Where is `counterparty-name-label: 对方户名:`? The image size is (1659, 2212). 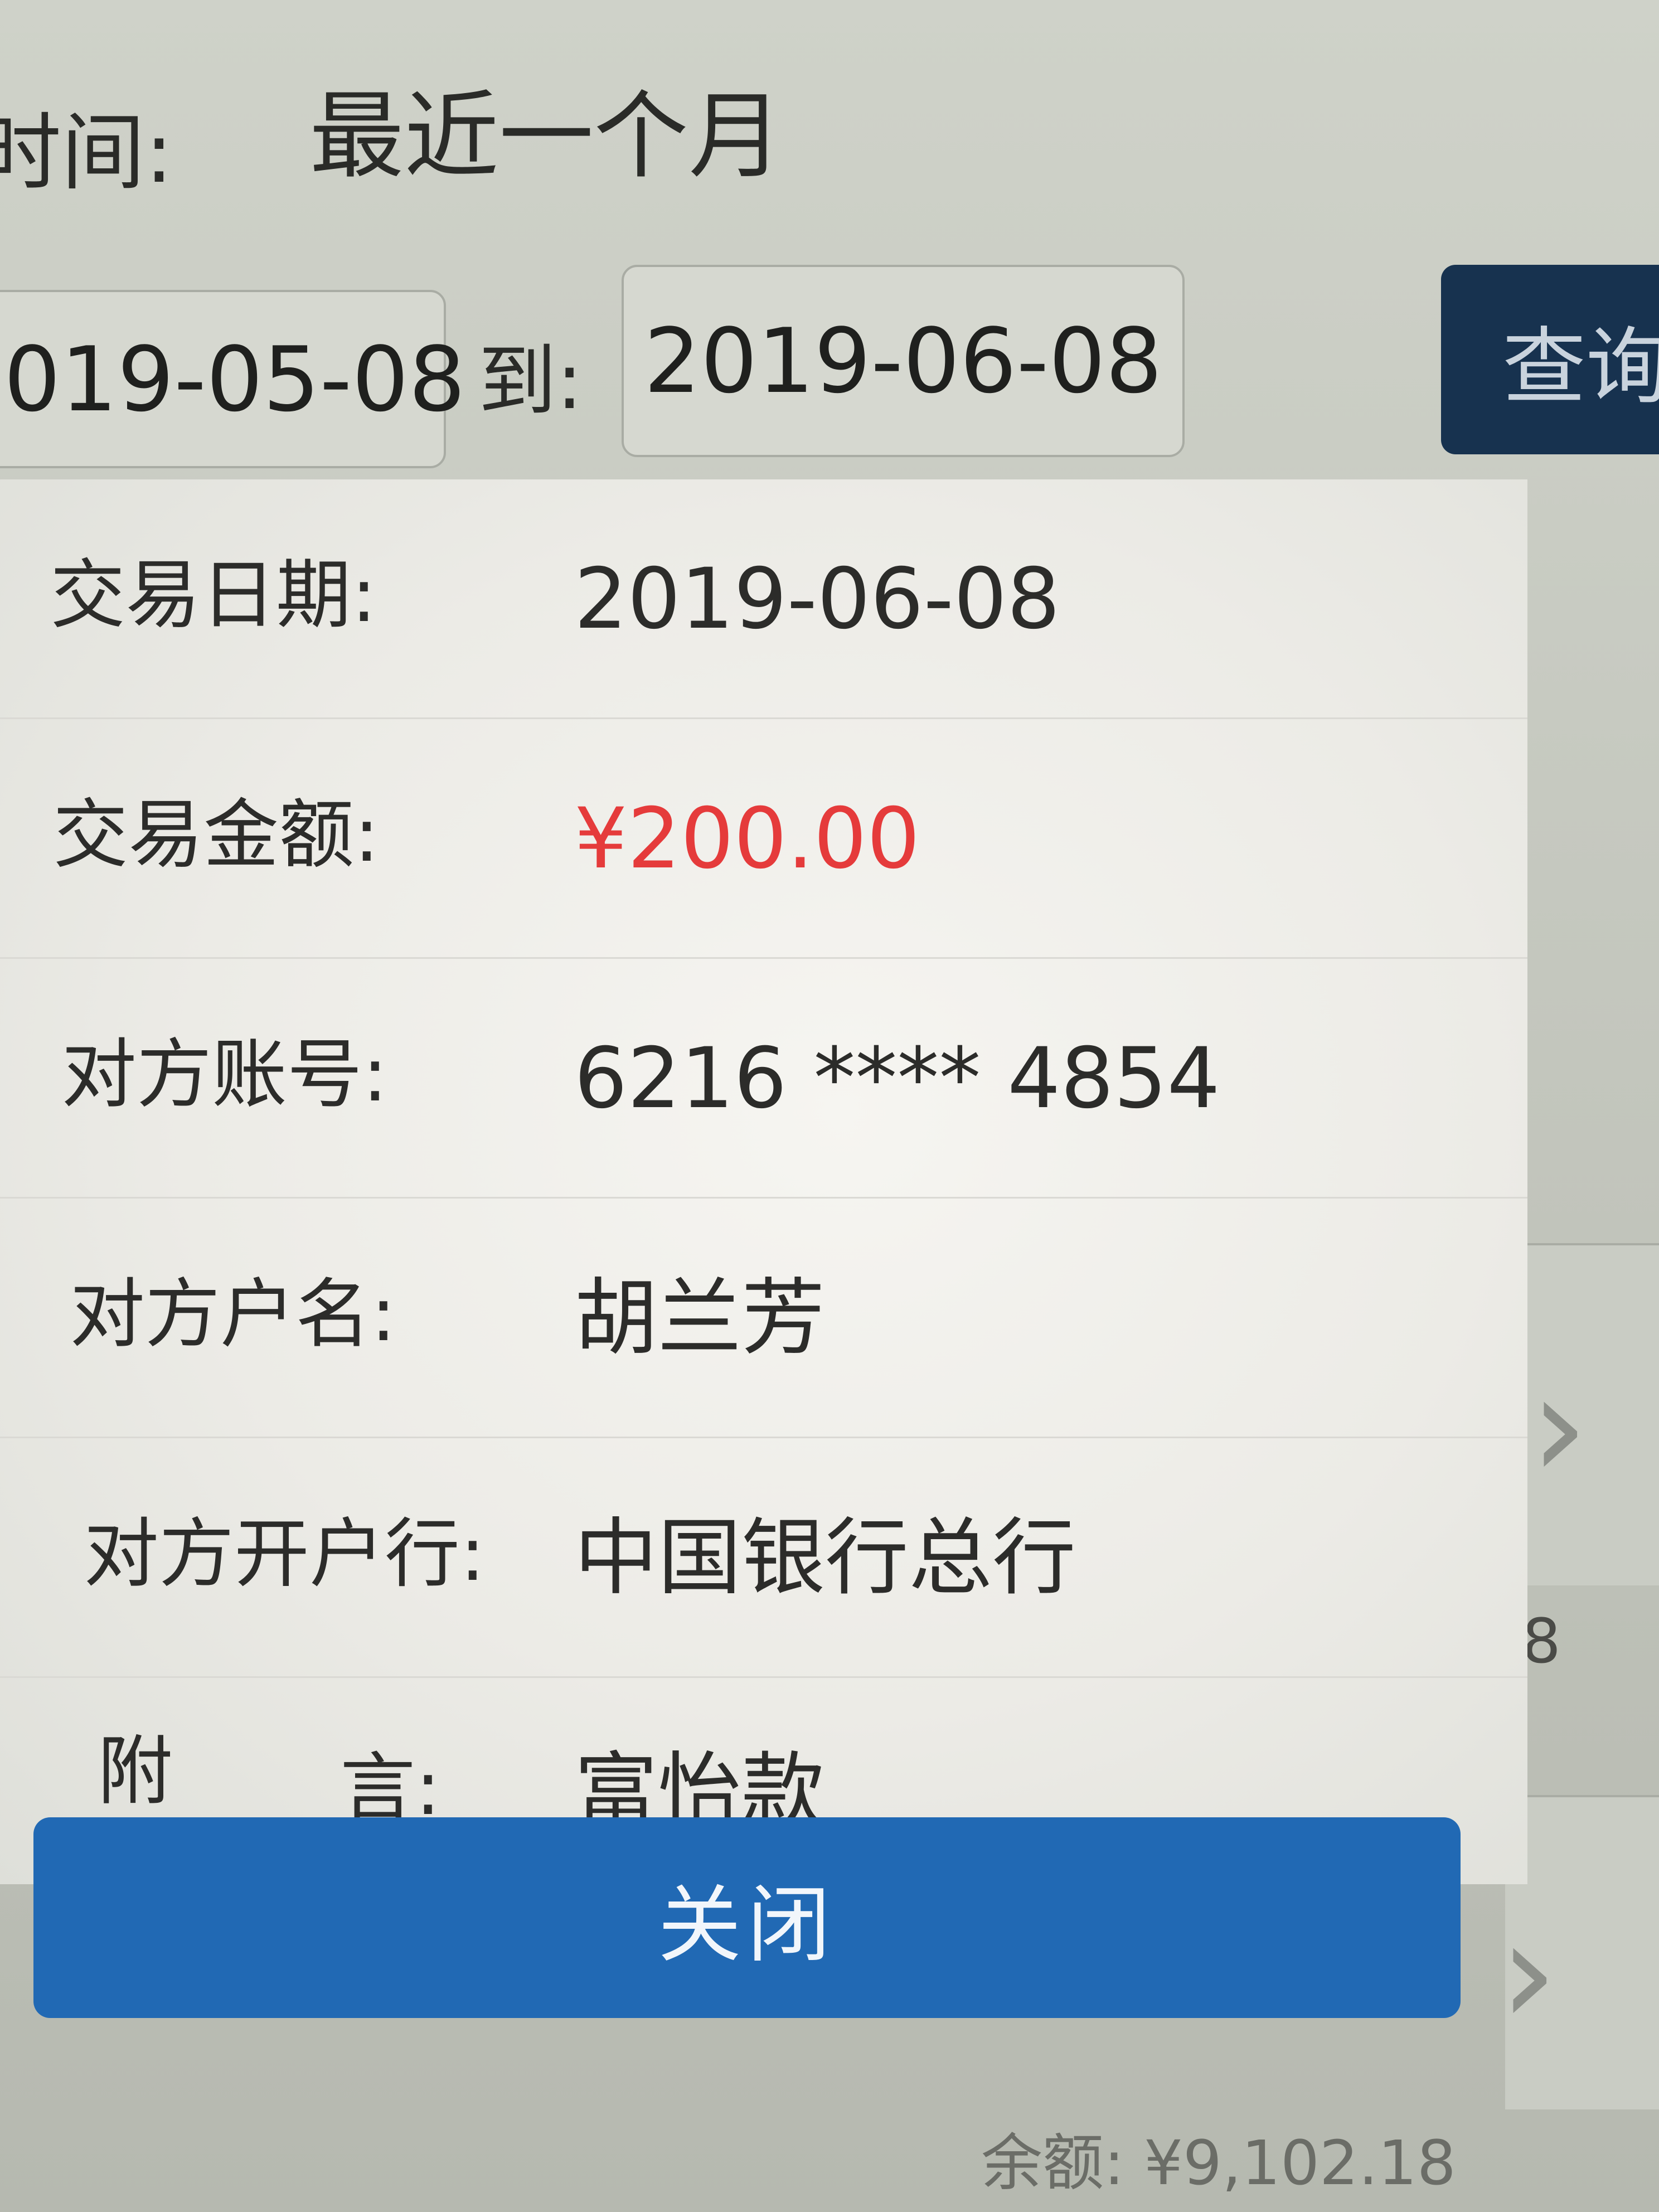 counterparty-name-label: 对方户名: is located at coordinates (233, 1314).